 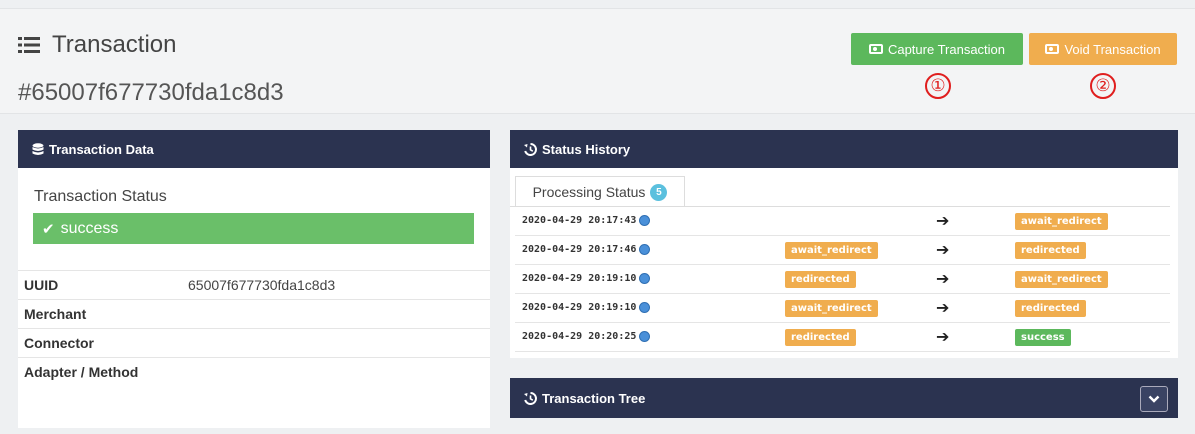 What do you see at coordinates (151, 92) in the screenshot?
I see `transaction-id: #65007f677730fda1c8d3` at bounding box center [151, 92].